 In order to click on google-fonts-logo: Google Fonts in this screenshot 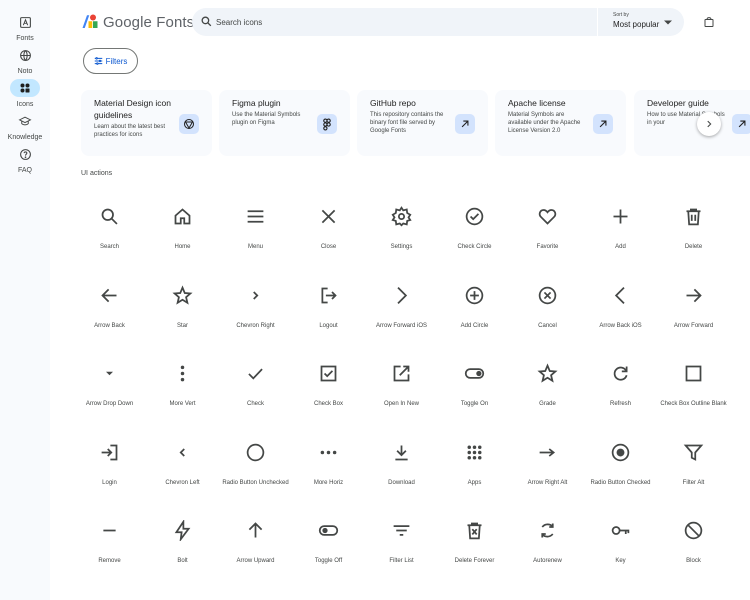, I will do `click(137, 22)`.